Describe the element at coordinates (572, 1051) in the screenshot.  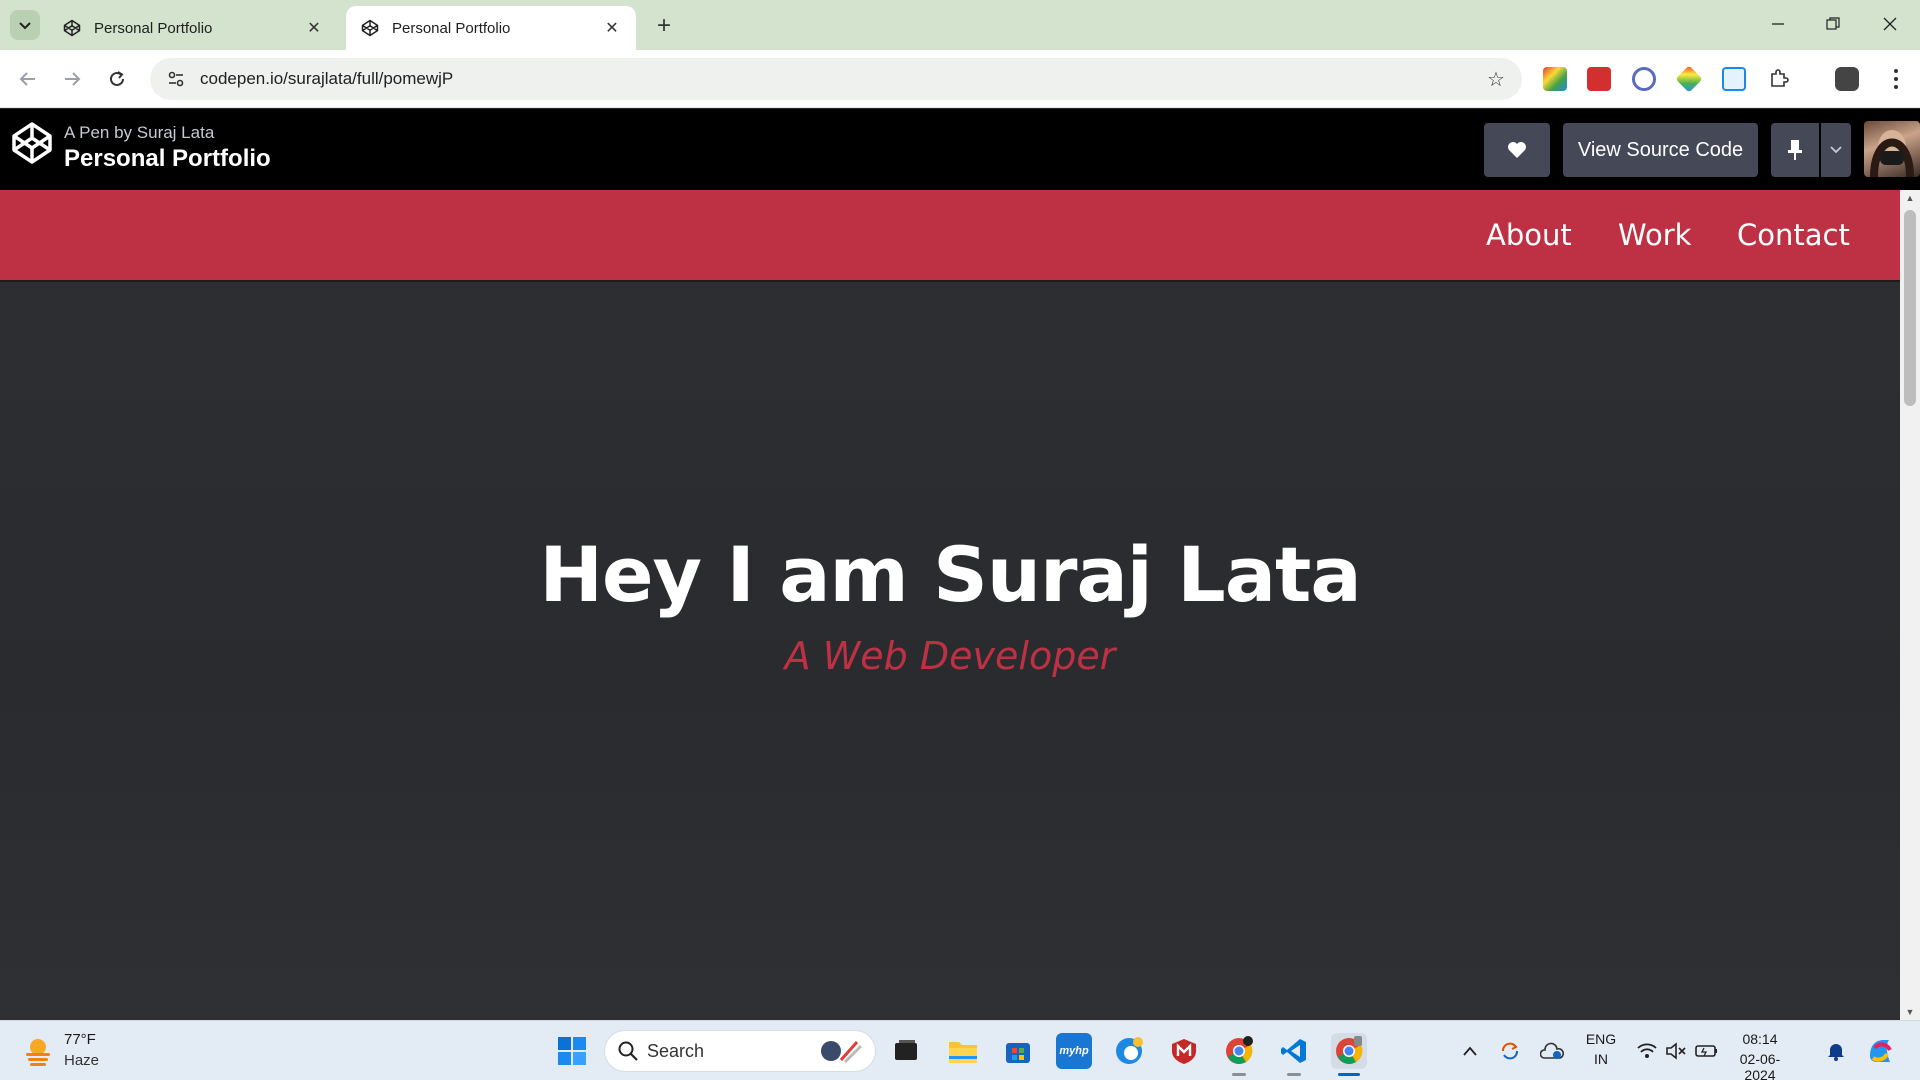
I see `windows-start-icon` at that location.